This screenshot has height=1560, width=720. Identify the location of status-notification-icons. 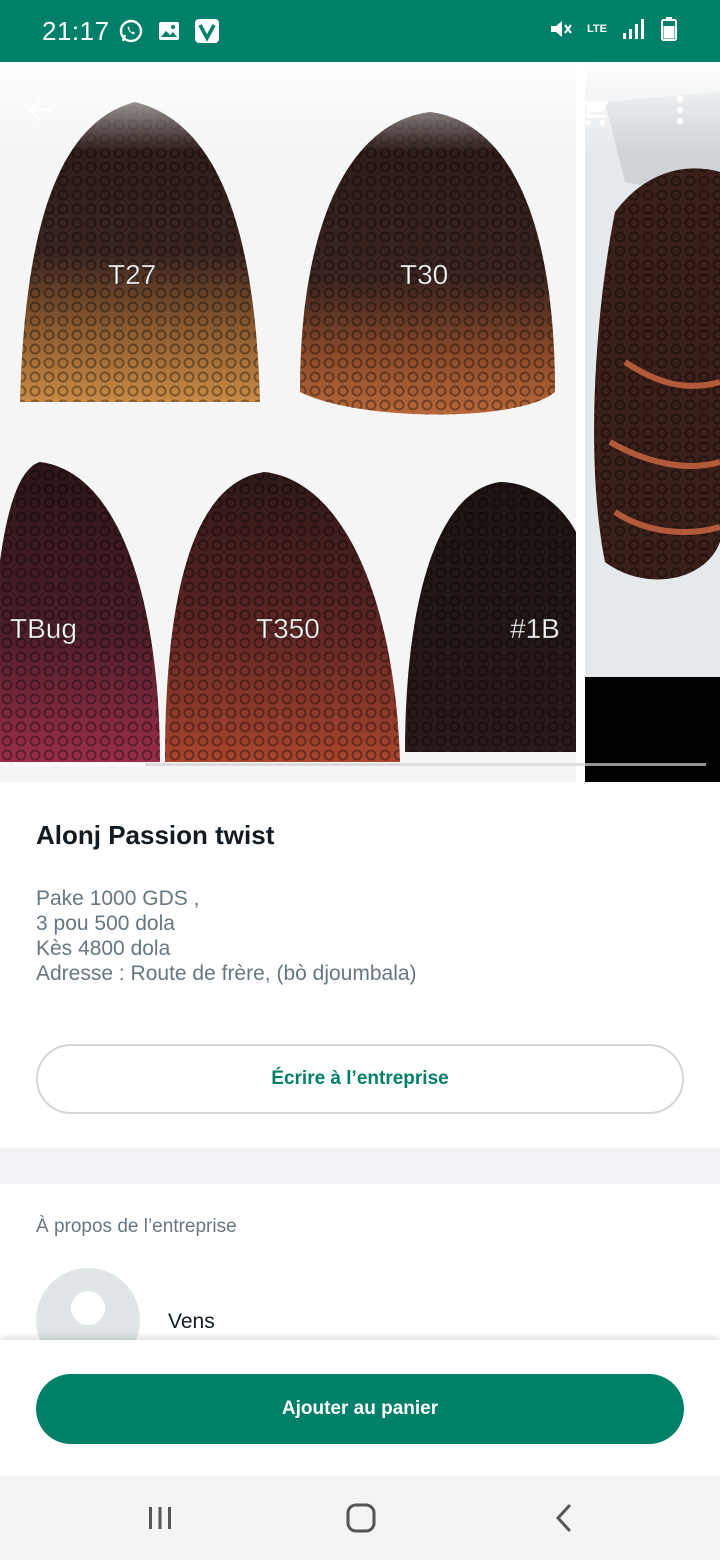
(169, 31).